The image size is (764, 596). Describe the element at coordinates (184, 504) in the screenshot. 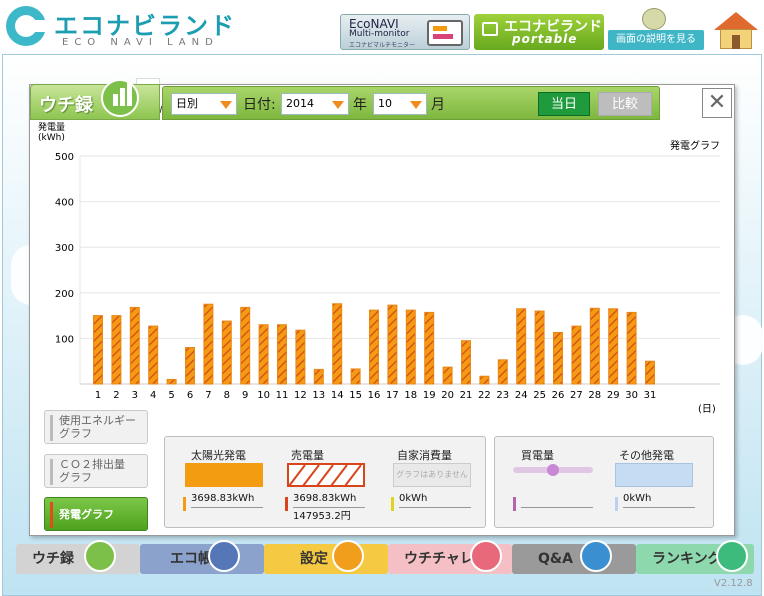

I see `legend-solar-marker` at that location.